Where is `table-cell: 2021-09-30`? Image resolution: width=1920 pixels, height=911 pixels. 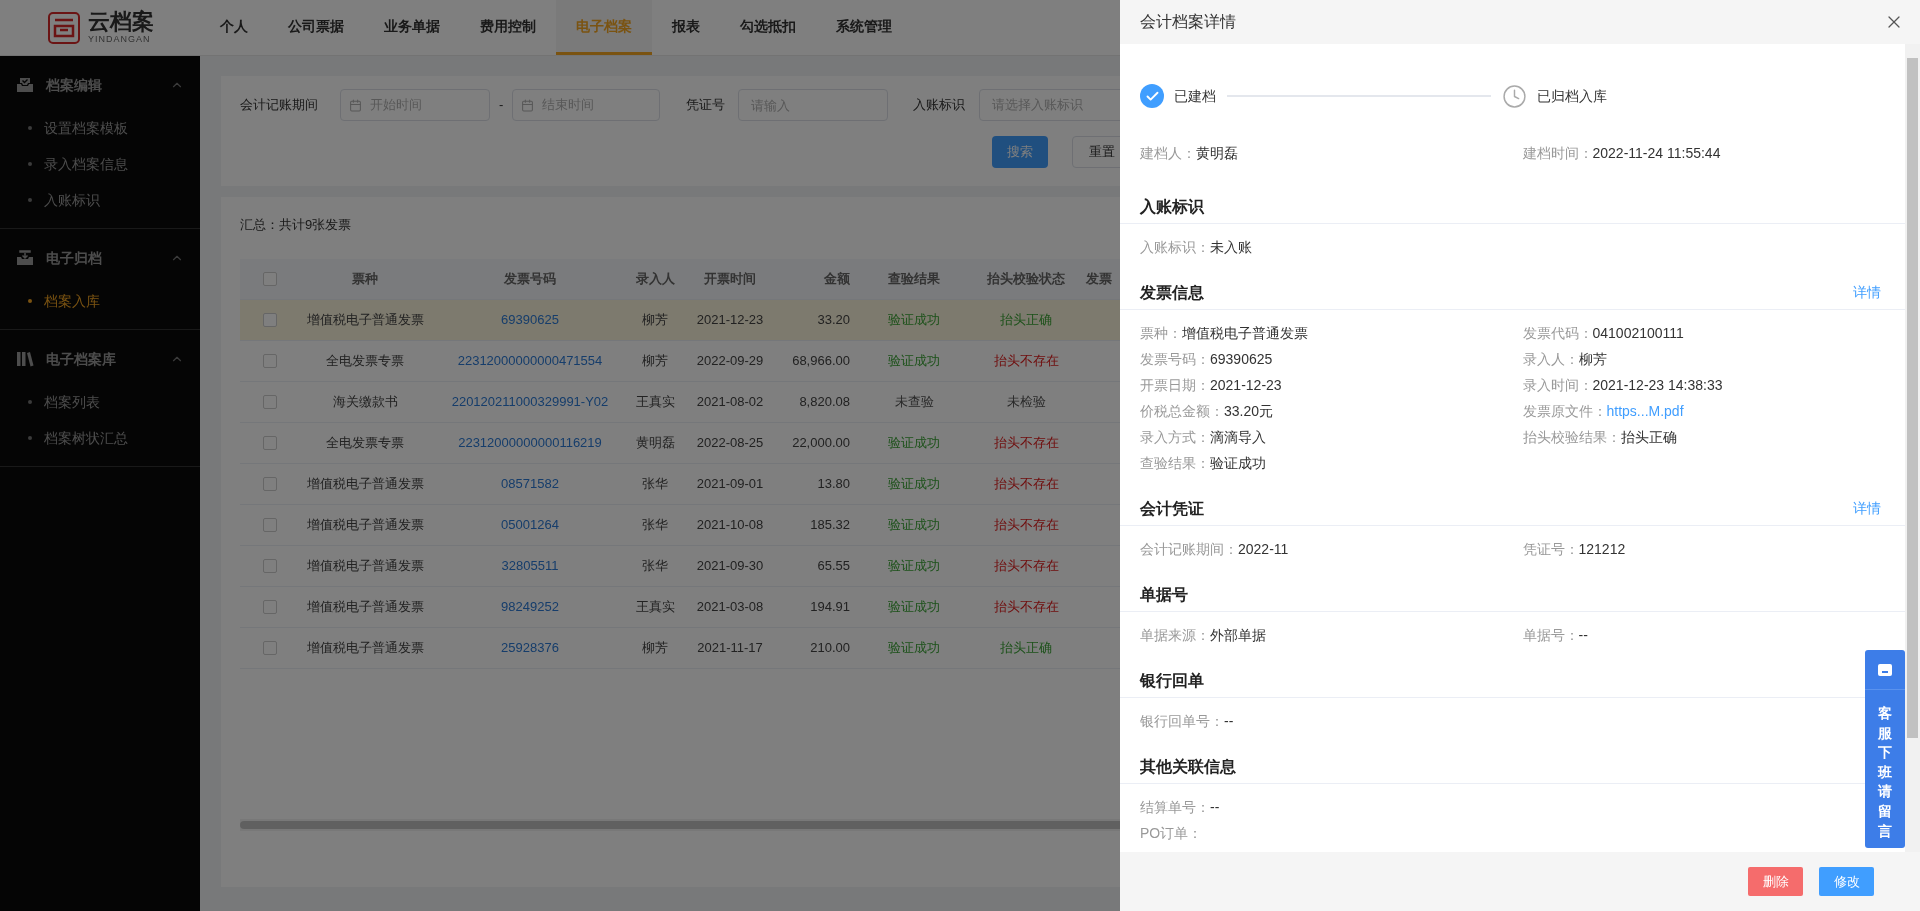 table-cell: 2021-09-30 is located at coordinates (730, 566).